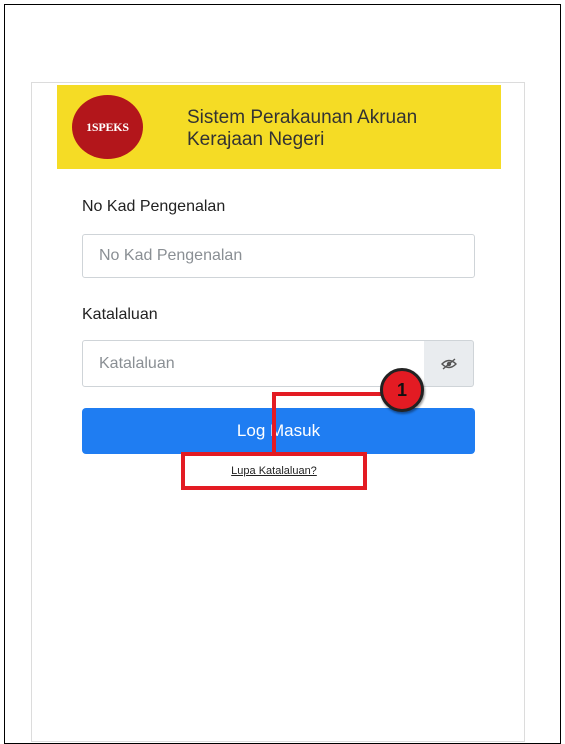  I want to click on logo-text: 1SPEKS, so click(107, 126).